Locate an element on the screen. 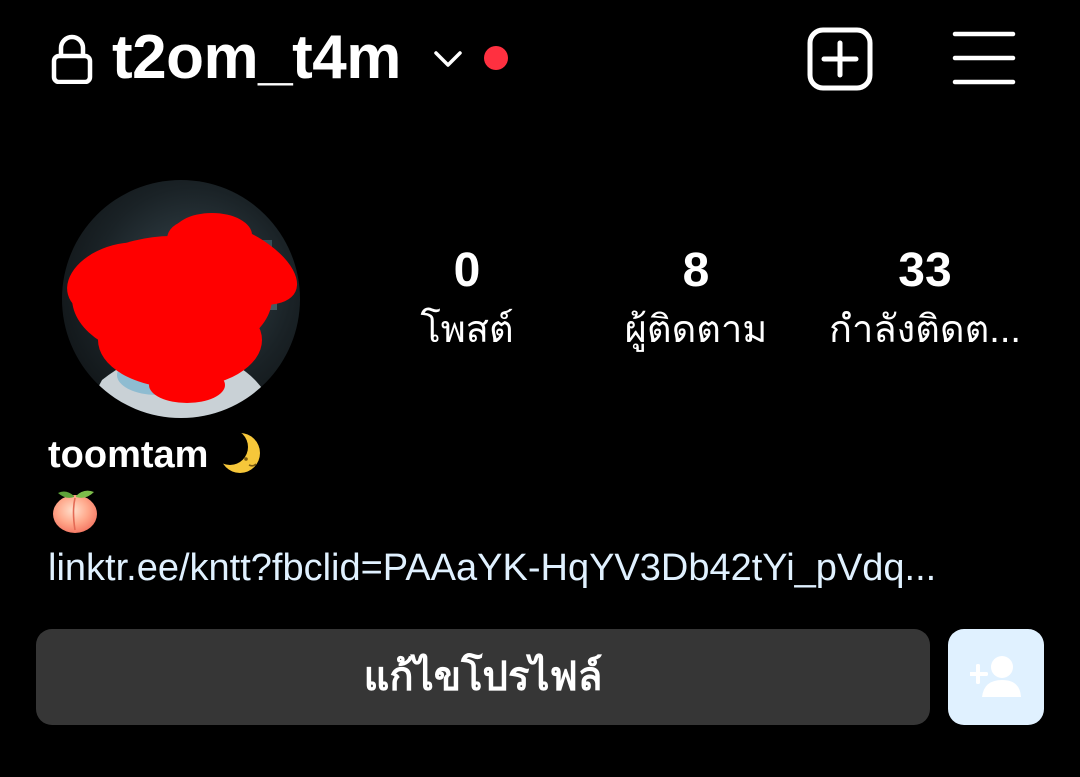  following-count: 33 is located at coordinates (925, 270).